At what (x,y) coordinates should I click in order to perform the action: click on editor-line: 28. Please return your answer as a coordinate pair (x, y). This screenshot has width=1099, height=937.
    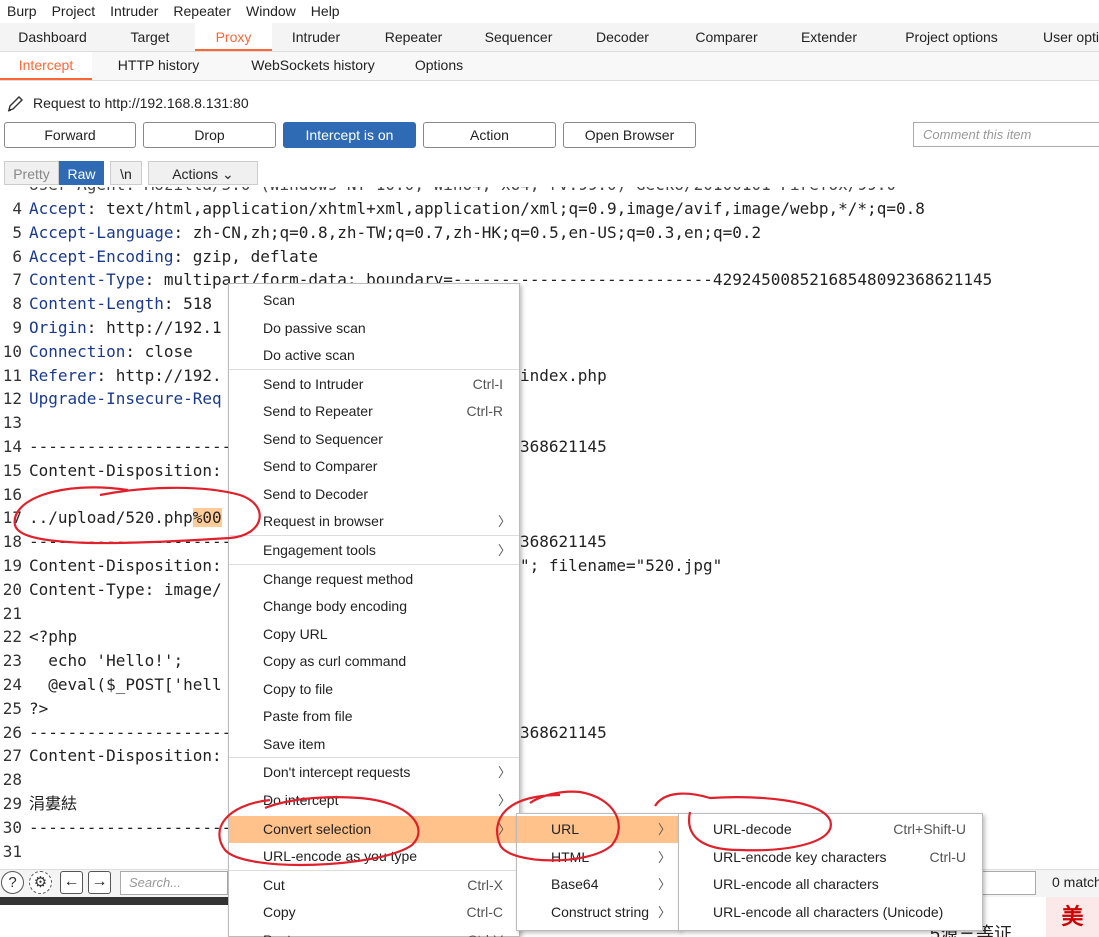
    Looking at the image, I should click on (14, 780).